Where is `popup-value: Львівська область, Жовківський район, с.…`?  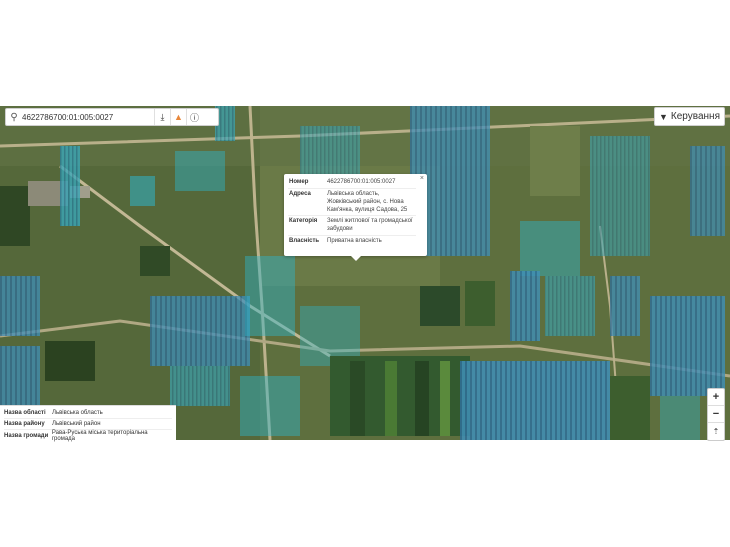
popup-value: Львівська область, Жовківський район, с.… is located at coordinates (371, 202).